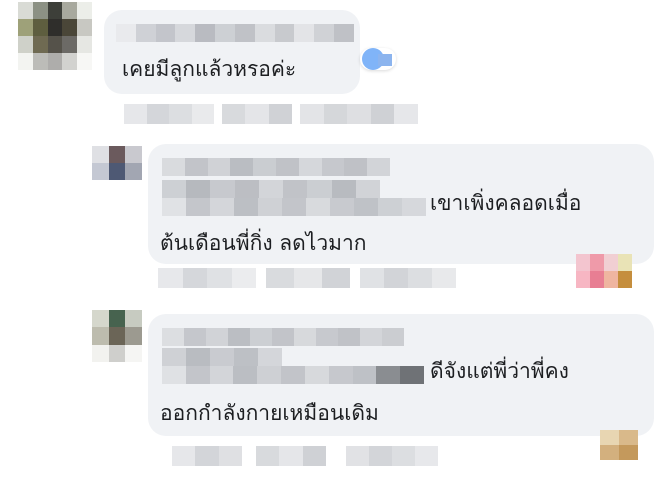  I want to click on reply-text-line-2: ออกกำลังกายเหมือนเดิม, so click(269, 413).